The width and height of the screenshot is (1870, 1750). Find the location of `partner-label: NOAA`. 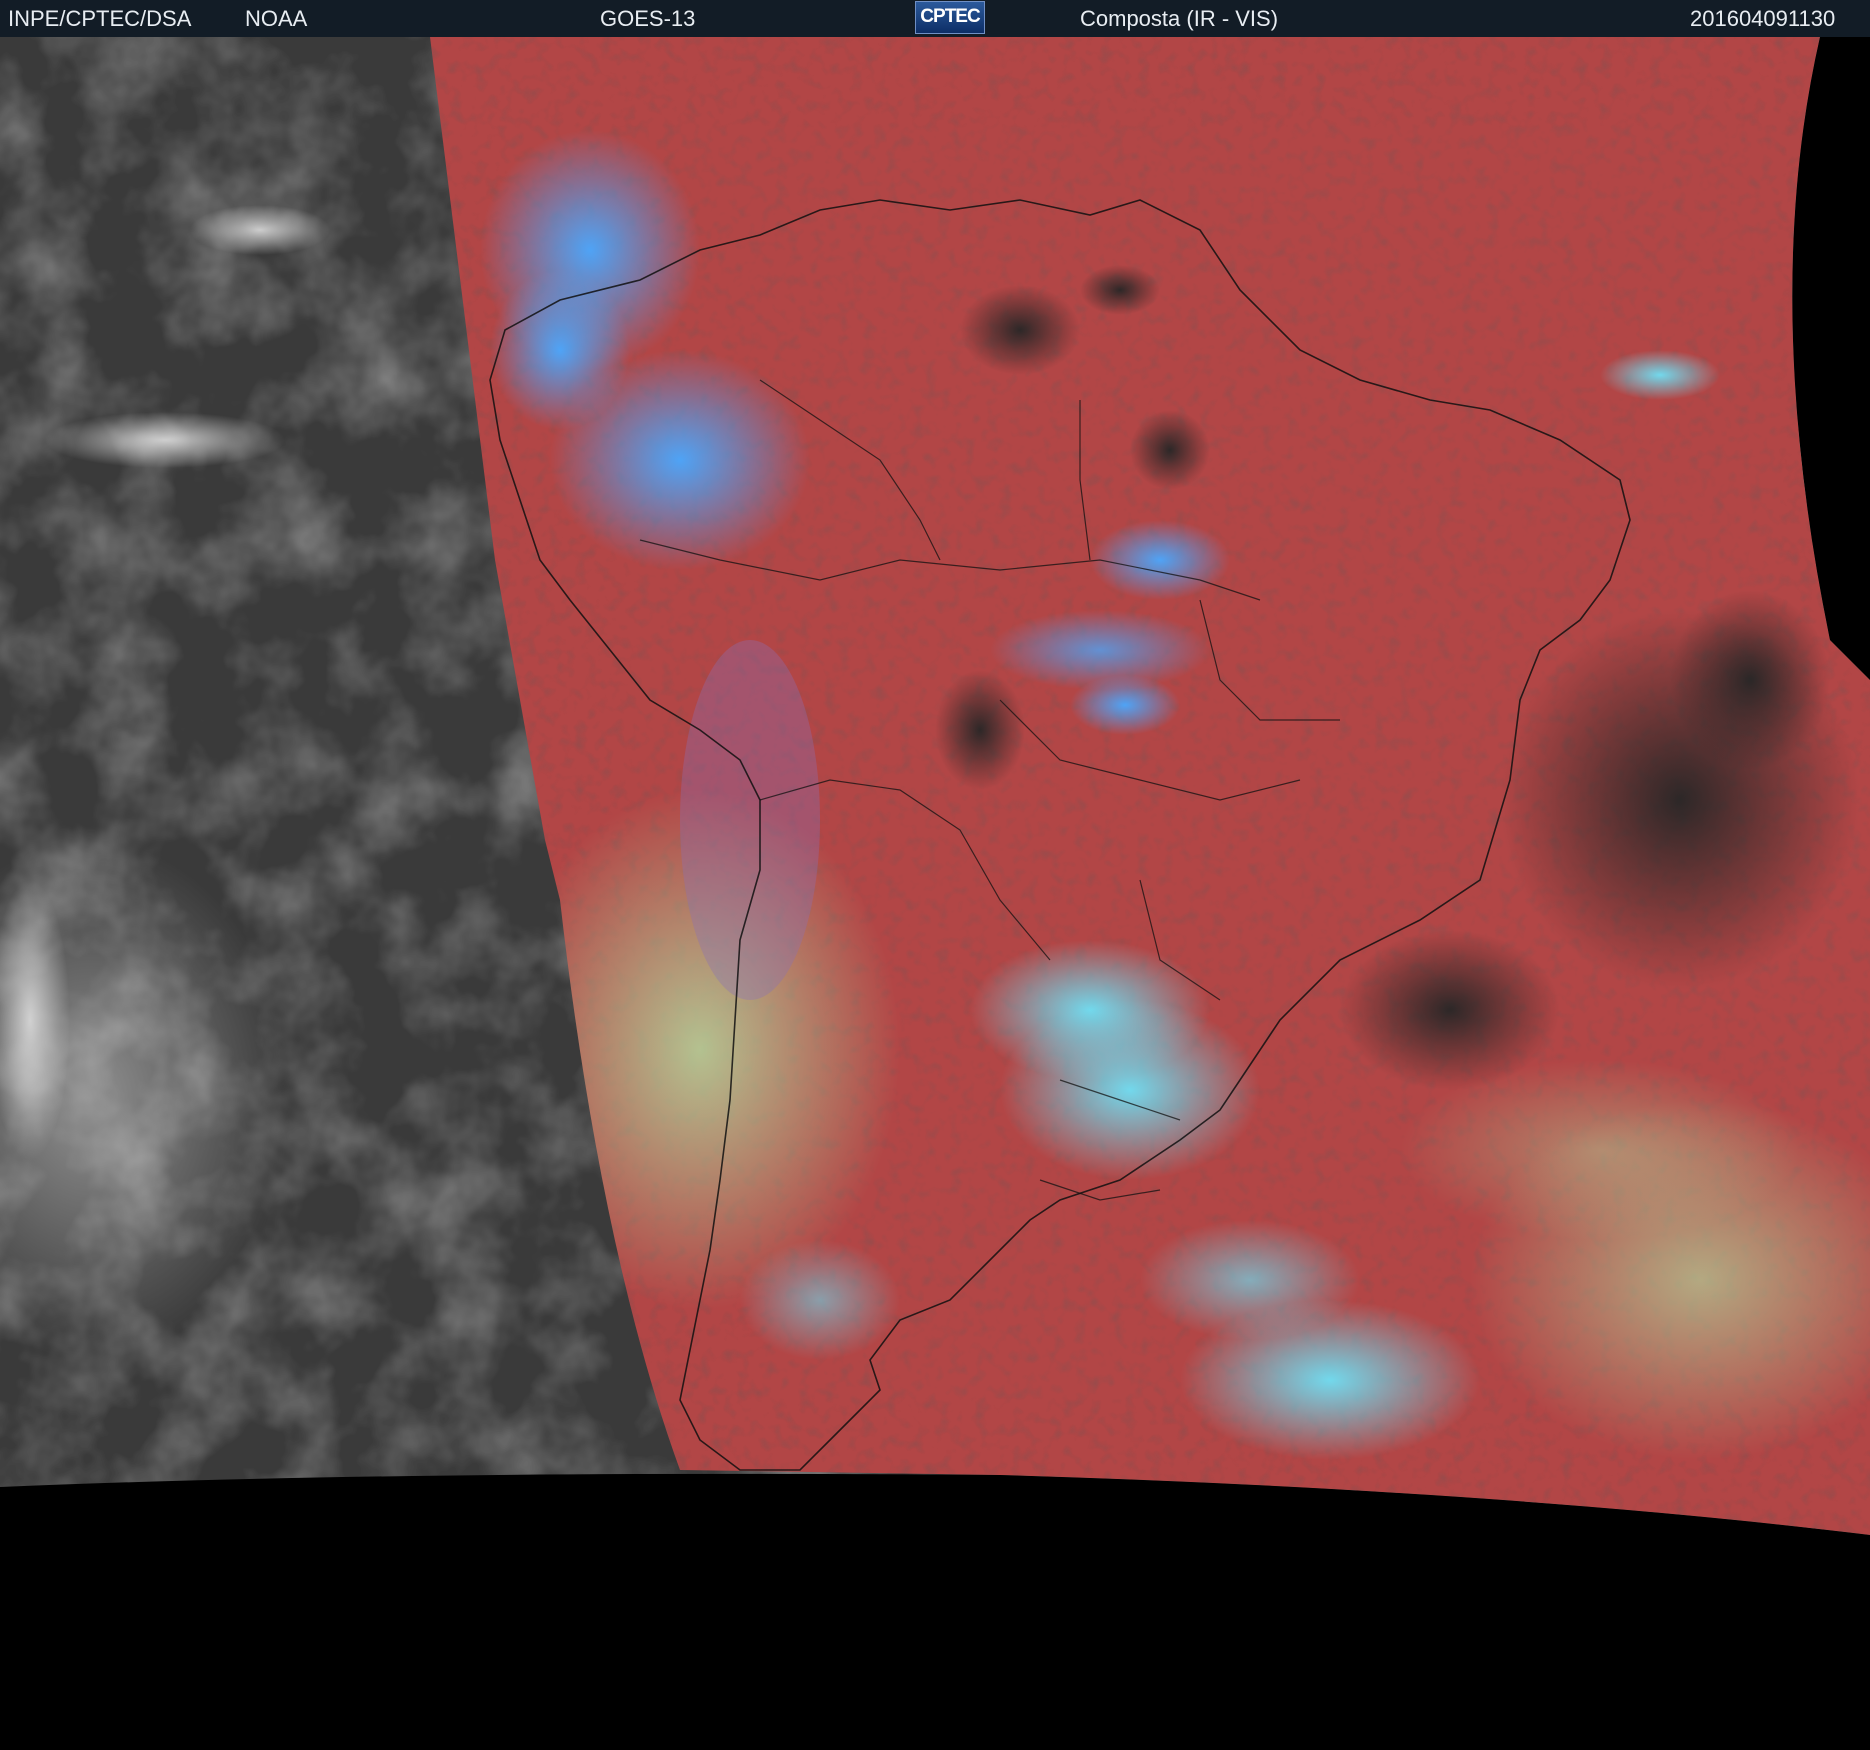

partner-label: NOAA is located at coordinates (276, 18).